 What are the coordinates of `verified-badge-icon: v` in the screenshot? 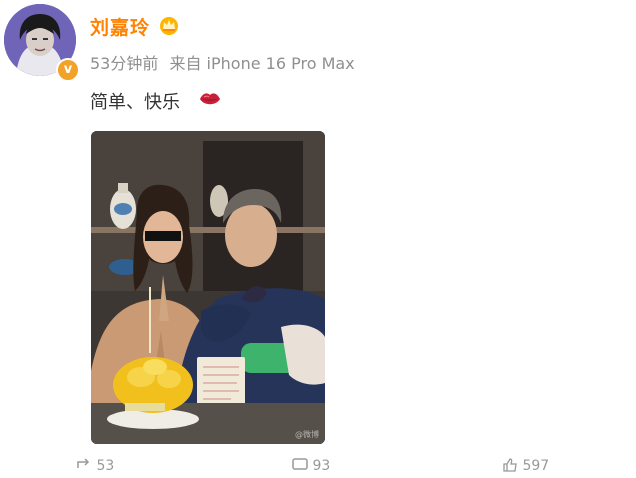 It's located at (68, 70).